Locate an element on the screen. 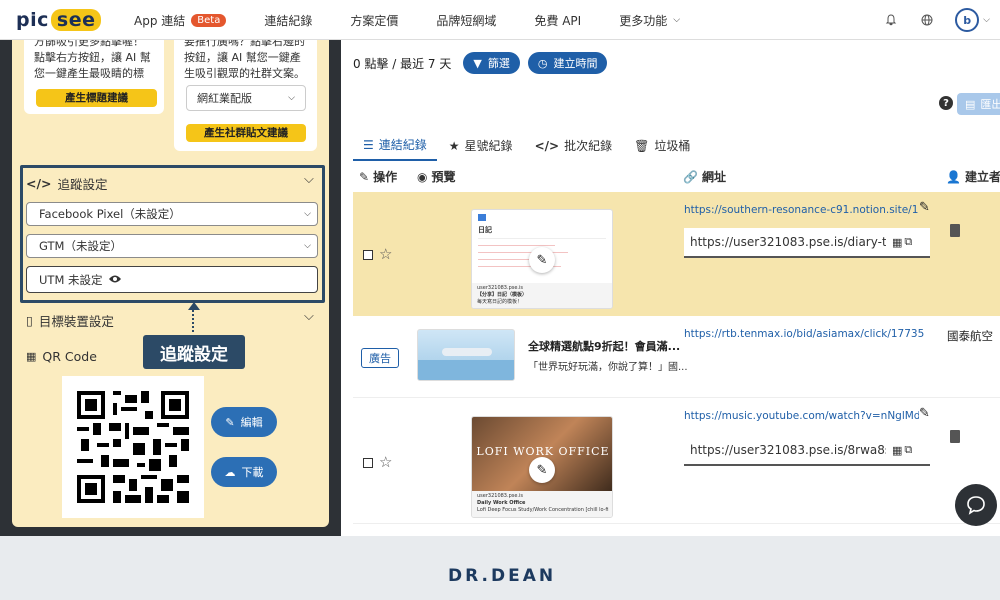 Image resolution: width=1000 pixels, height=600 pixels. tab-trash-label: 垃圾桶 is located at coordinates (672, 146).